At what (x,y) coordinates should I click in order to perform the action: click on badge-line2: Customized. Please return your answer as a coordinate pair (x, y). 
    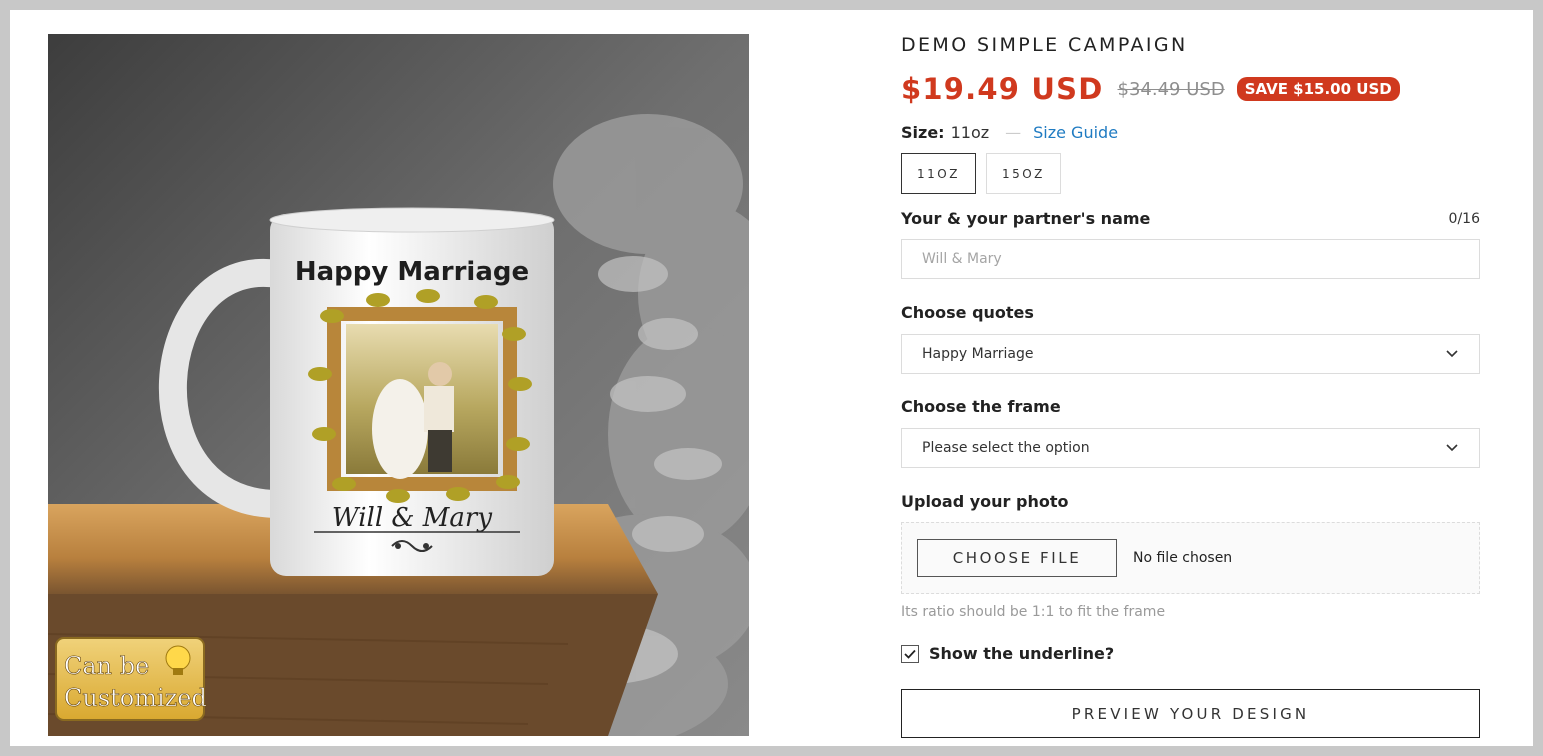
    Looking at the image, I should click on (135, 698).